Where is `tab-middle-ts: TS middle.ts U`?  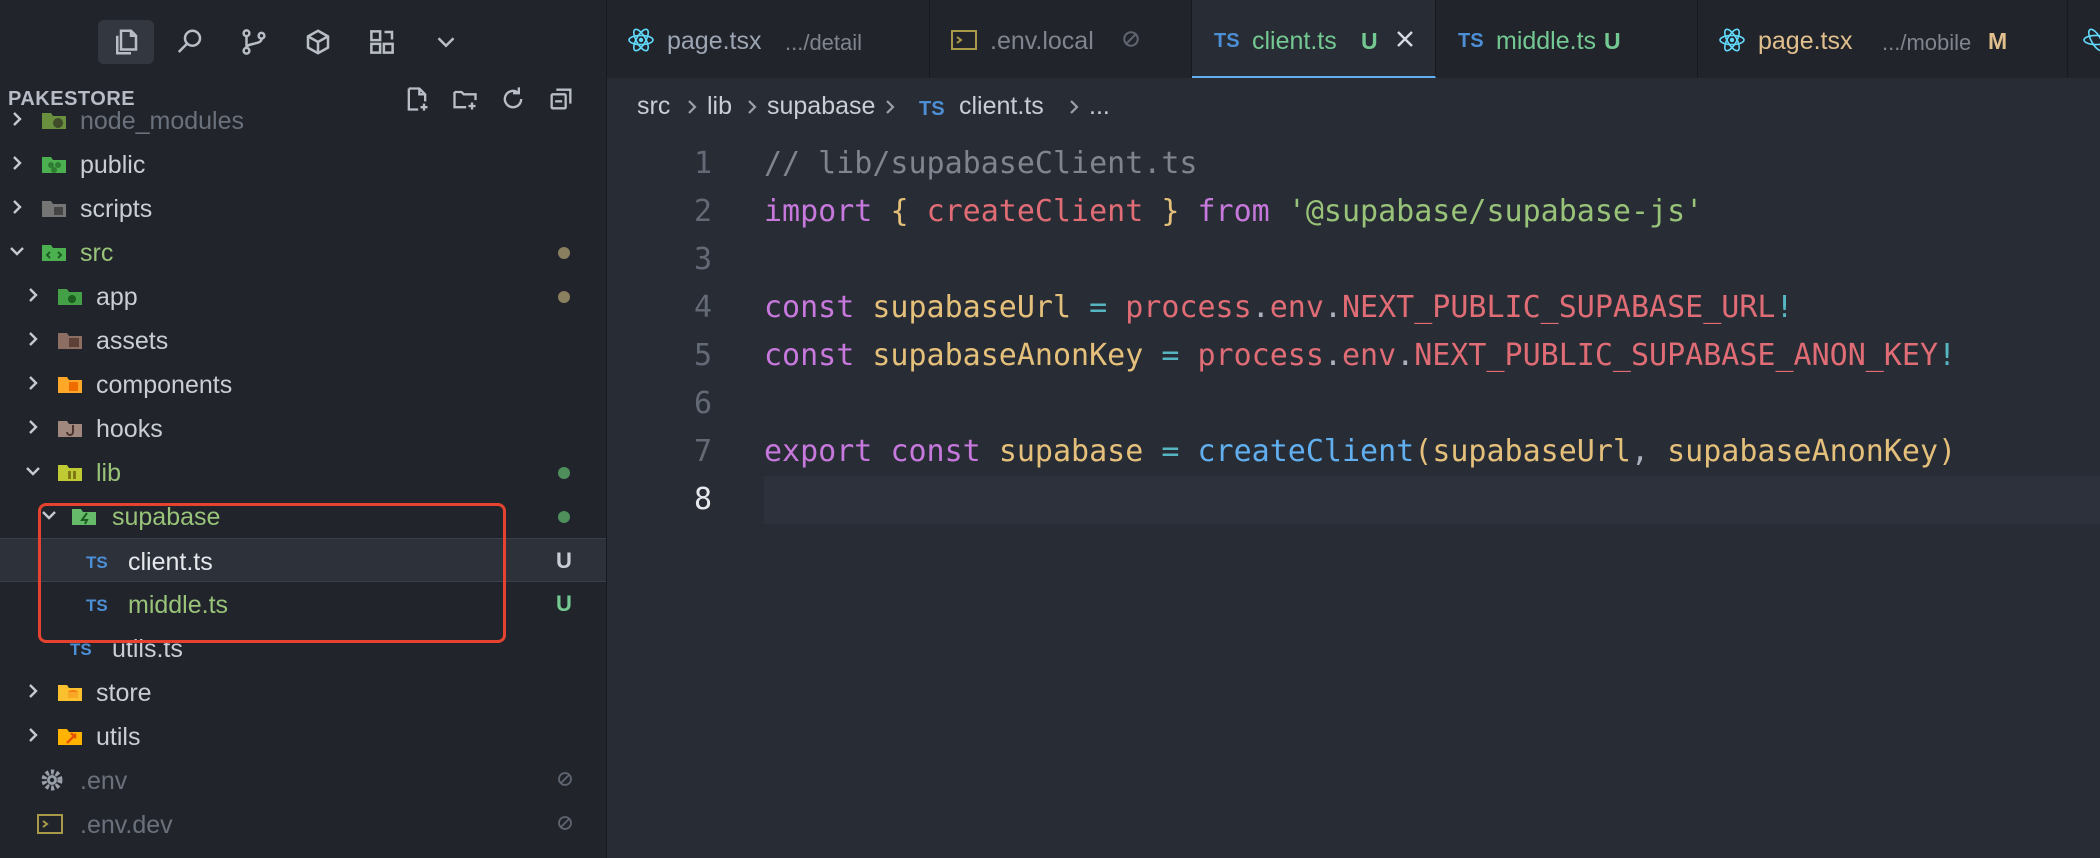 tab-middle-ts: TS middle.ts U is located at coordinates (1567, 39).